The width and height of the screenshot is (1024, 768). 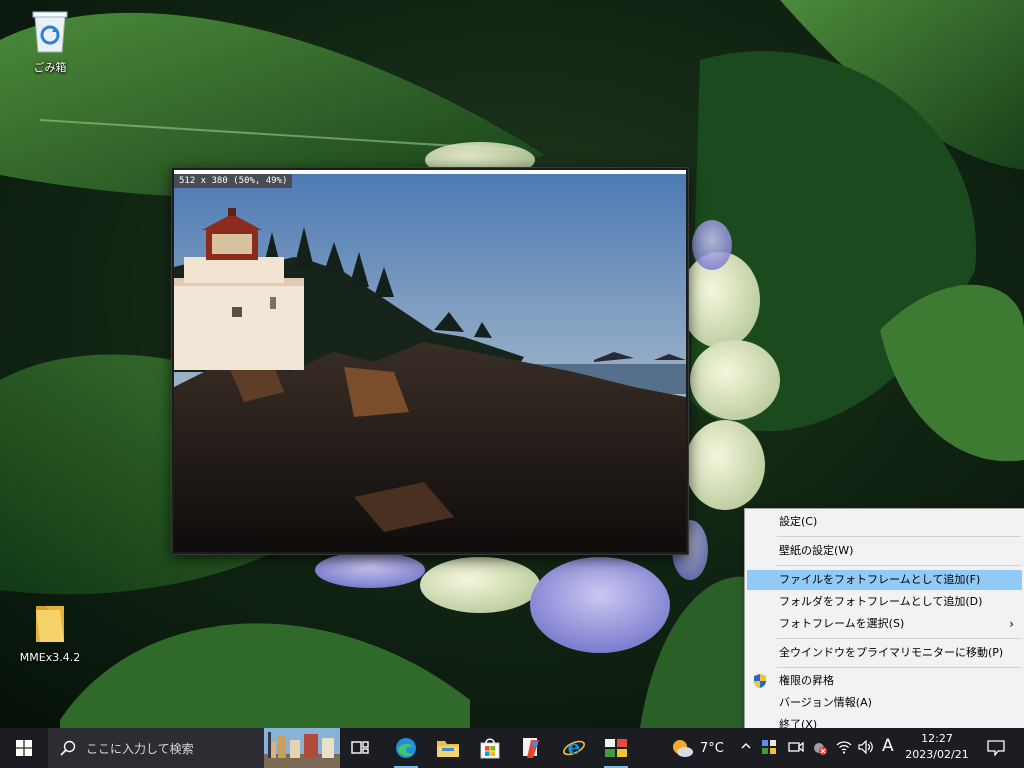 I want to click on internet-explorer-icon: e, so click(x=574, y=747).